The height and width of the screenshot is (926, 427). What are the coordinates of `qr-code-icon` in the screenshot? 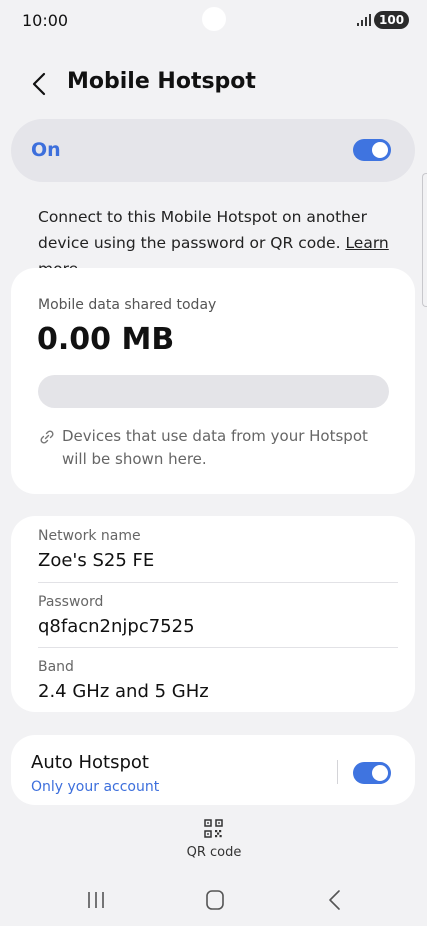 It's located at (213, 828).